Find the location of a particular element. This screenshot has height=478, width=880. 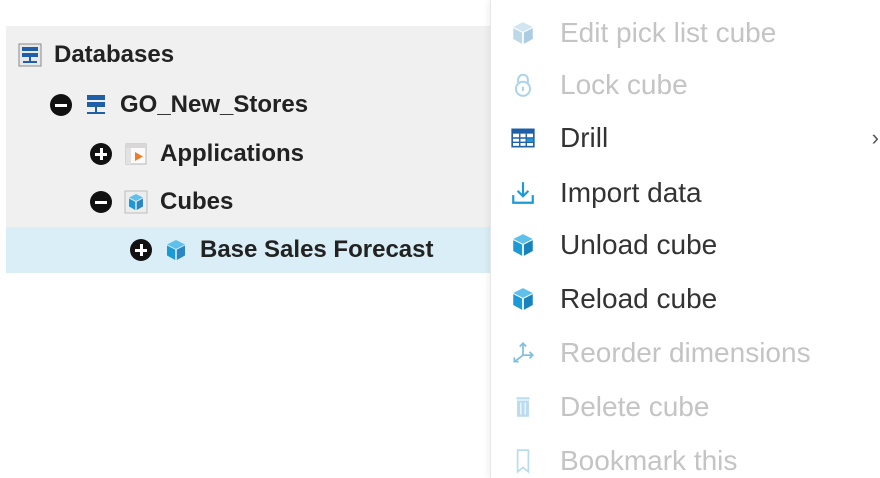

menu-item-reorder-dimensions: Reorder dimensions is located at coordinates (685, 353).